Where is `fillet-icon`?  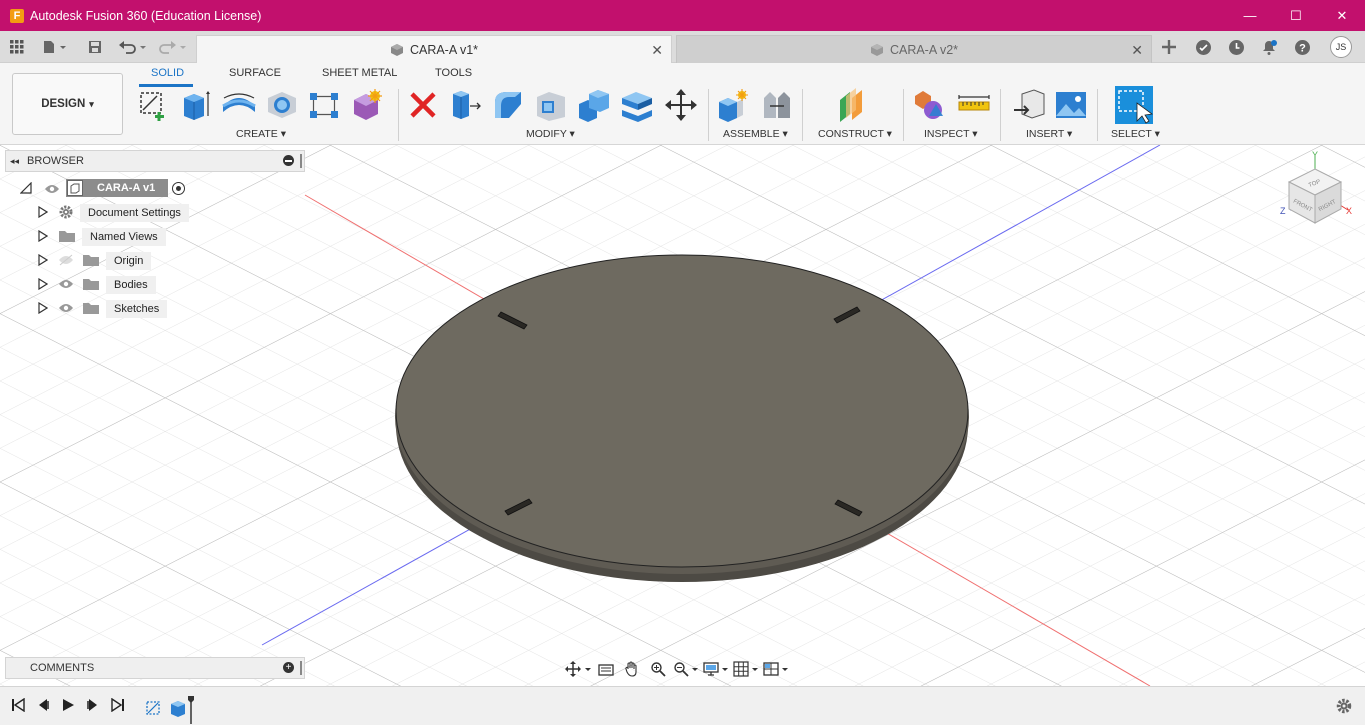
fillet-icon is located at coordinates (508, 105).